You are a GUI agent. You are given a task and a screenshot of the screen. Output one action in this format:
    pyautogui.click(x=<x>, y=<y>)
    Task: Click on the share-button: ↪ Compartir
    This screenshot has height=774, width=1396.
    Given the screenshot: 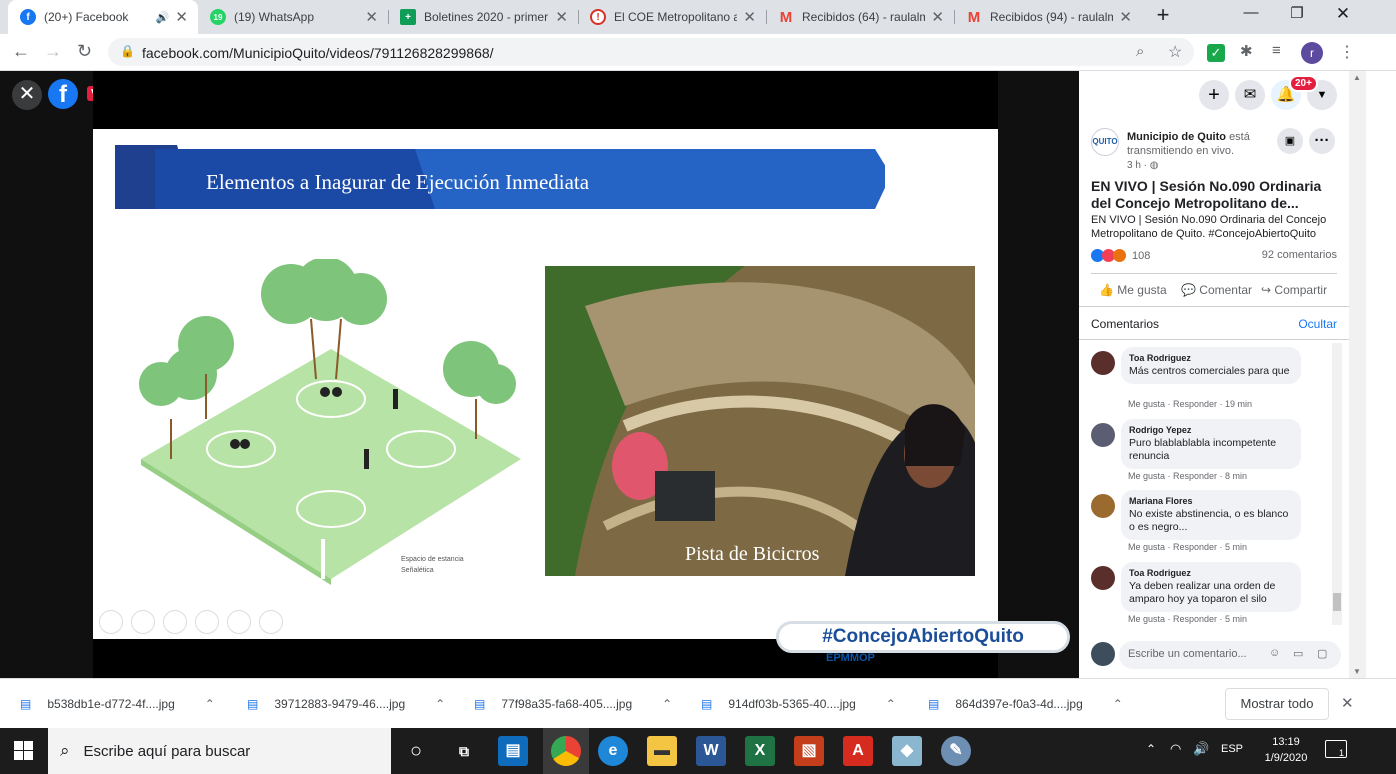 What is the action you would take?
    pyautogui.click(x=1294, y=290)
    